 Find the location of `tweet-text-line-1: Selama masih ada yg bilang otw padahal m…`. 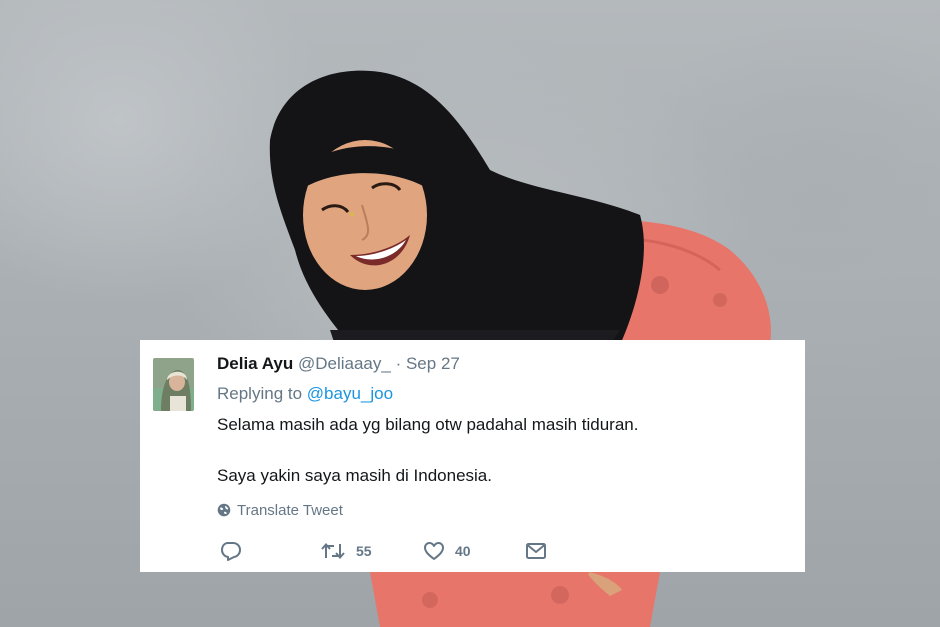

tweet-text-line-1: Selama masih ada yg bilang otw padahal m… is located at coordinates (428, 424).